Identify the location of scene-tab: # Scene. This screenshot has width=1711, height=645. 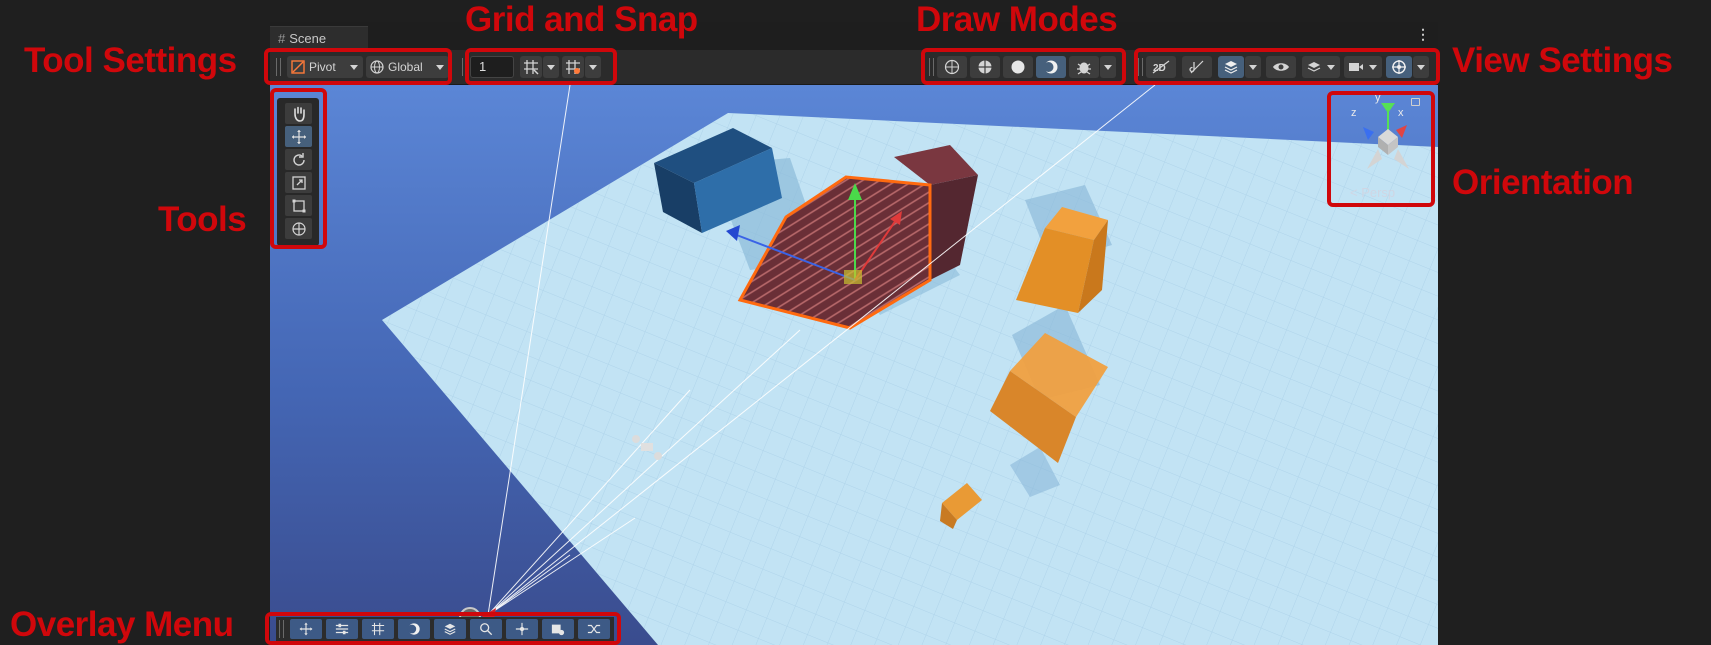
(319, 38).